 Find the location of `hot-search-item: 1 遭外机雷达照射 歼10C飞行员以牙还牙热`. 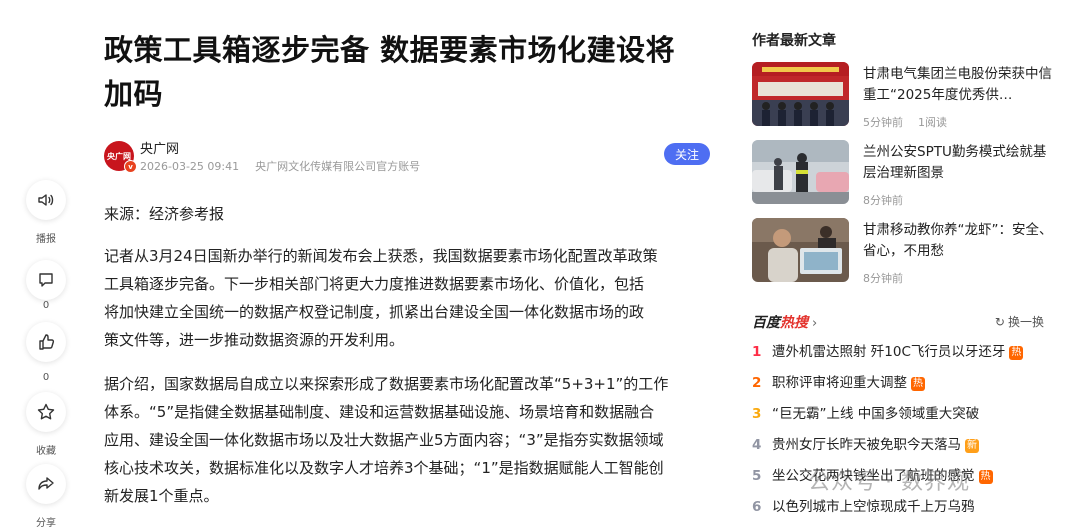

hot-search-item: 1 遭外机雷达照射 歼10C飞行员以牙还牙热 is located at coordinates (902, 351).